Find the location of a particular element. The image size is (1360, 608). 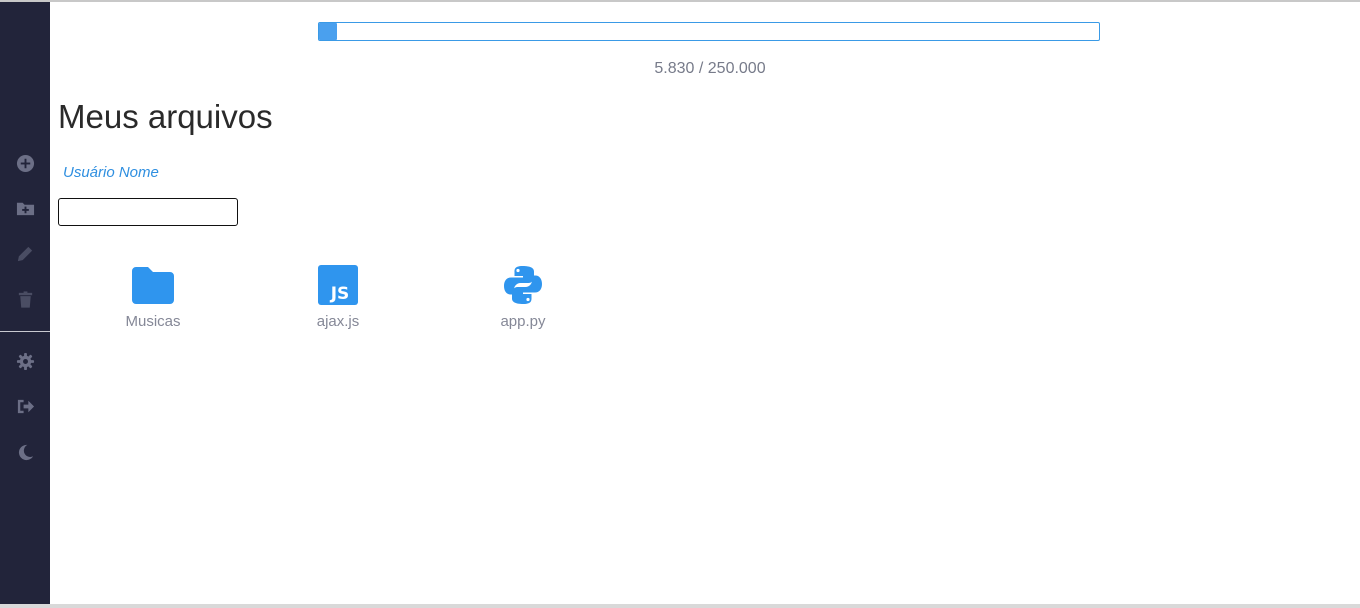

settings-button is located at coordinates (25, 361).